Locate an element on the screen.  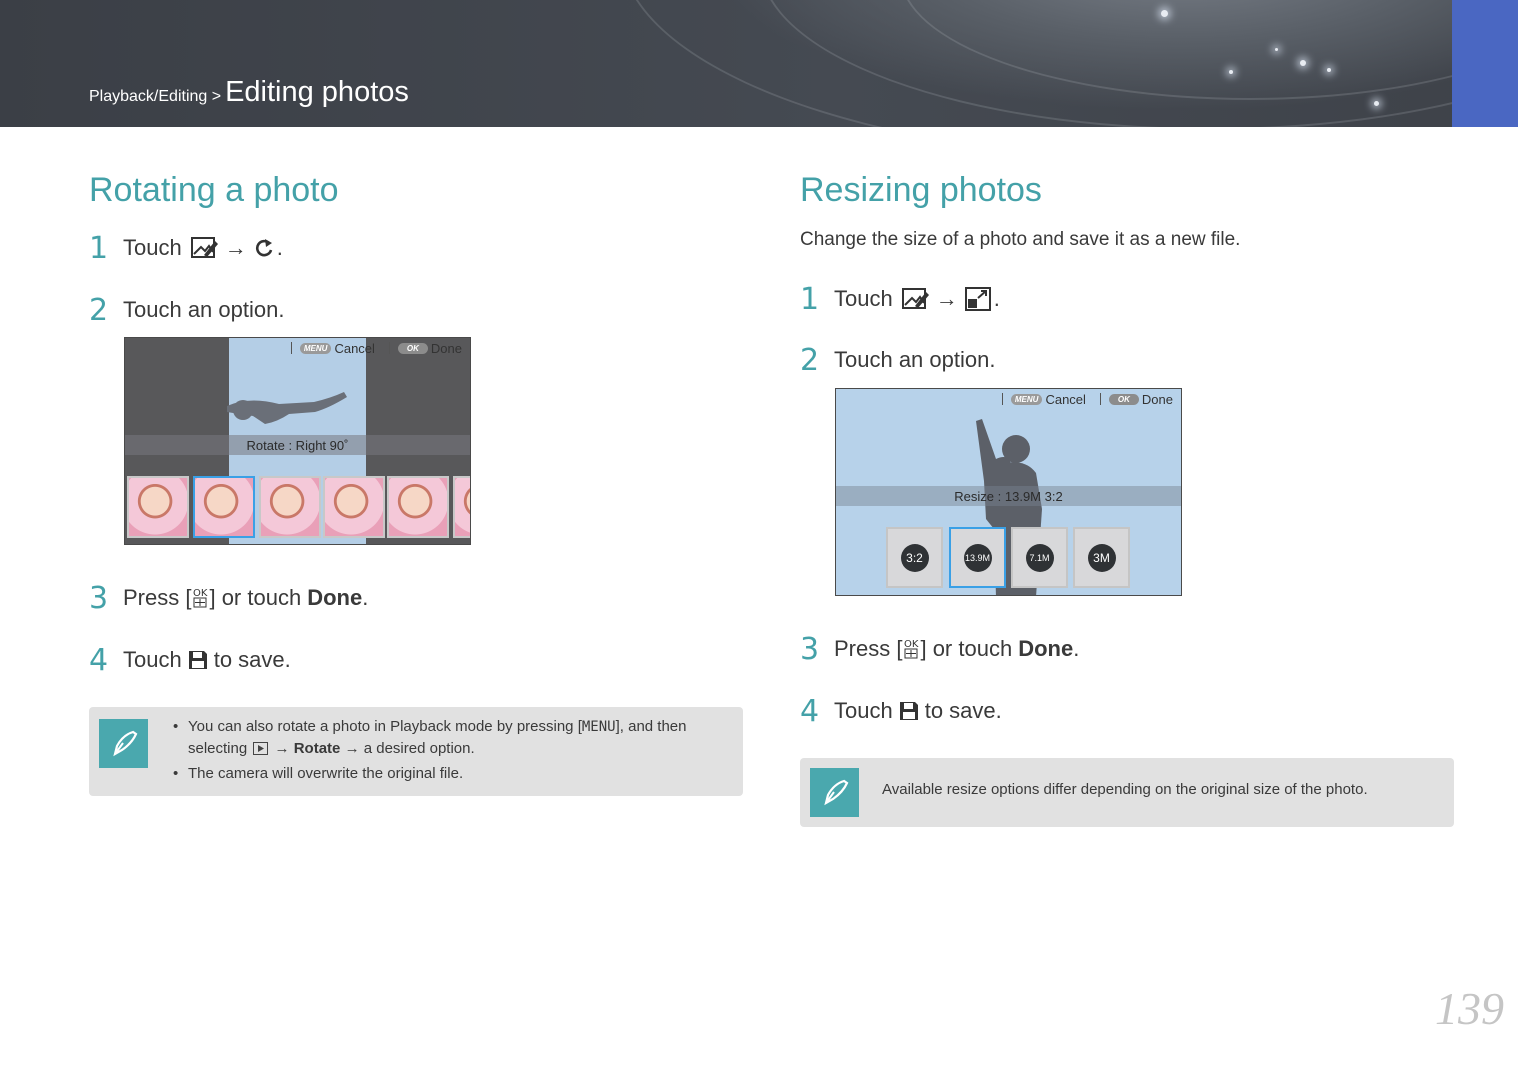
breadcrumb: Playback/Editing > Editing photos is located at coordinates (249, 92).